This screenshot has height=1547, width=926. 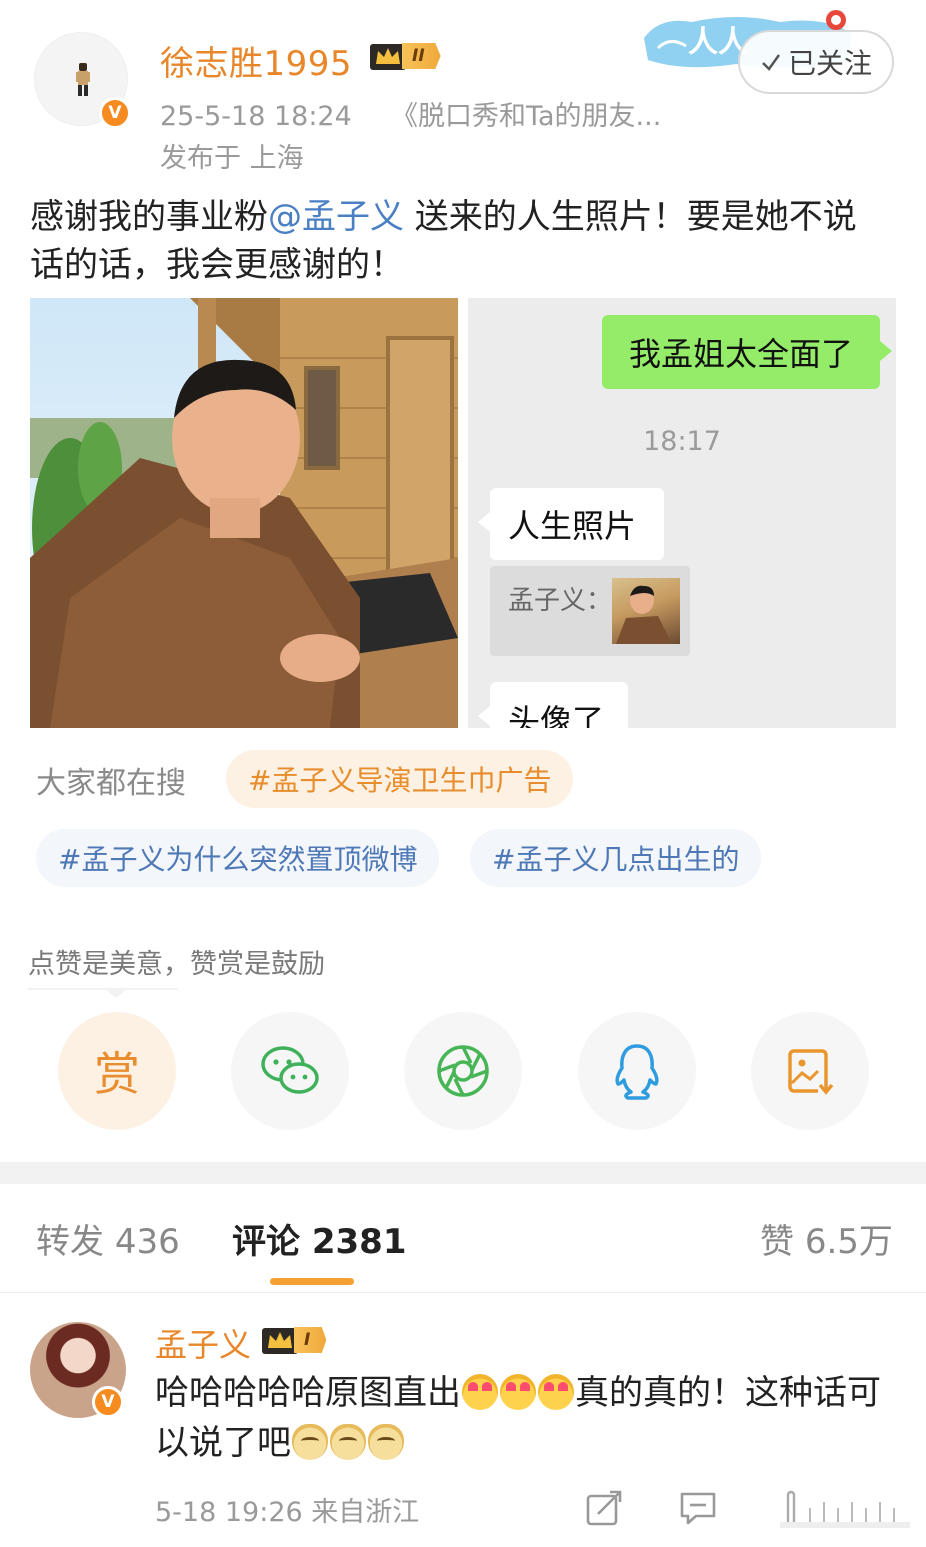 What do you see at coordinates (229, 1512) in the screenshot?
I see `comment-time: 5-18 19:26` at bounding box center [229, 1512].